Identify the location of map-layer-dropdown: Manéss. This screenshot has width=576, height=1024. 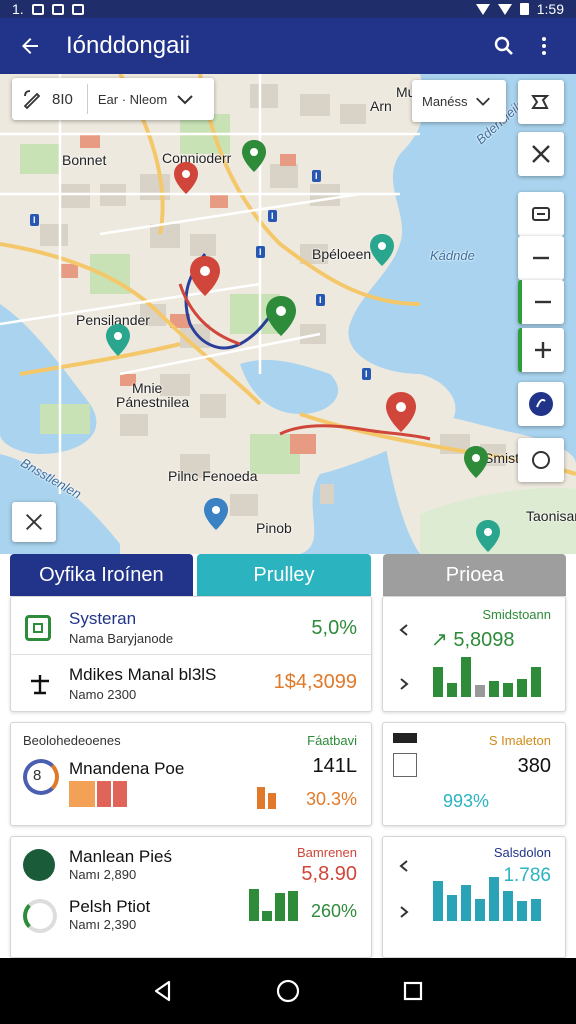
(459, 101).